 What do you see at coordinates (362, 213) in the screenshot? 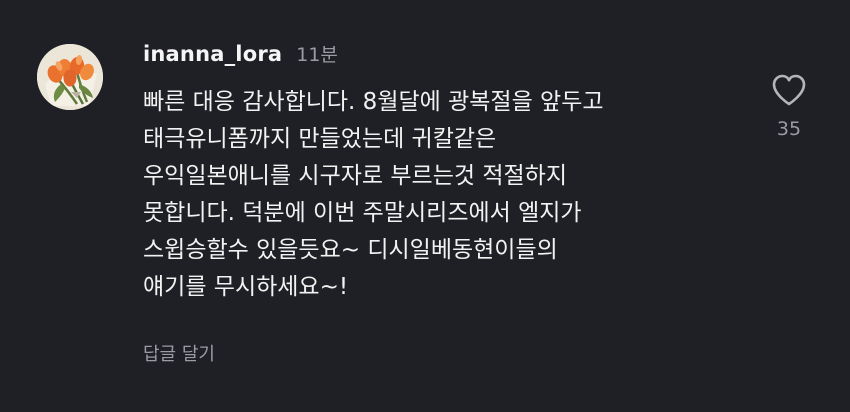
I see `comment-text-line: 못합니다. 덕분에 이번 주말시리즈에서 엘지가` at bounding box center [362, 213].